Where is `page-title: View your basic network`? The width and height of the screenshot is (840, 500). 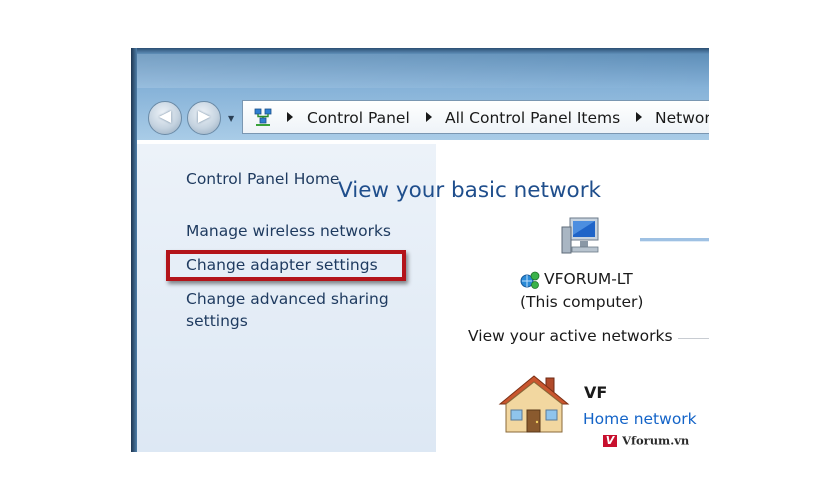
page-title: View your basic network is located at coordinates (469, 190).